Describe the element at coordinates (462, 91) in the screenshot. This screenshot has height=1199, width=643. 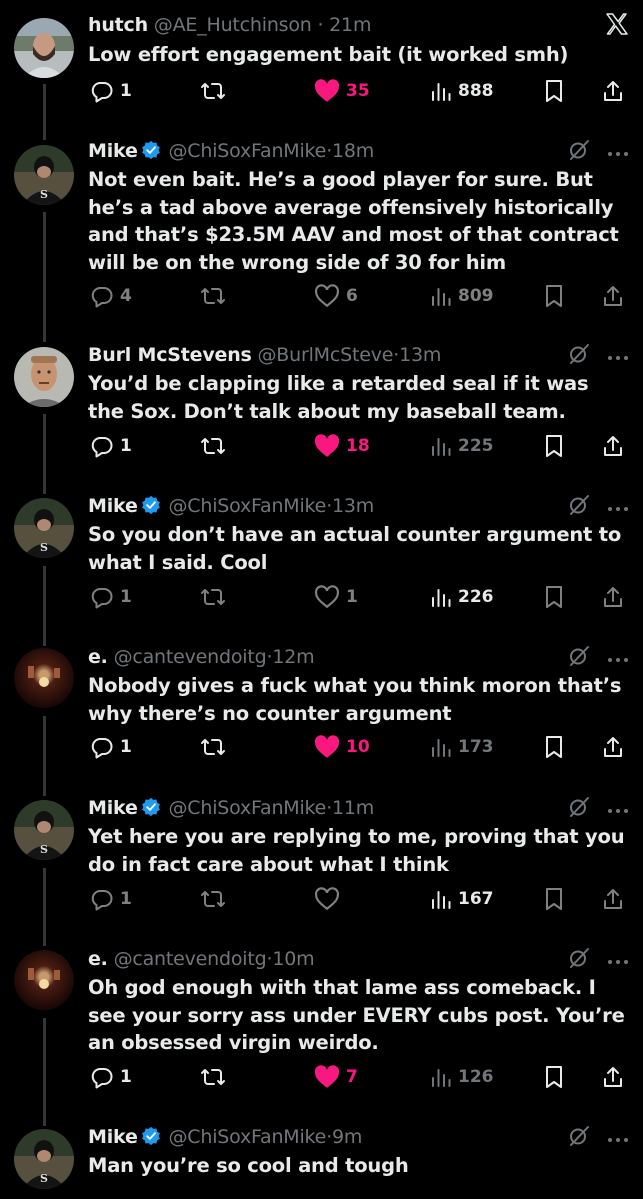
I see `views-button: 888` at that location.